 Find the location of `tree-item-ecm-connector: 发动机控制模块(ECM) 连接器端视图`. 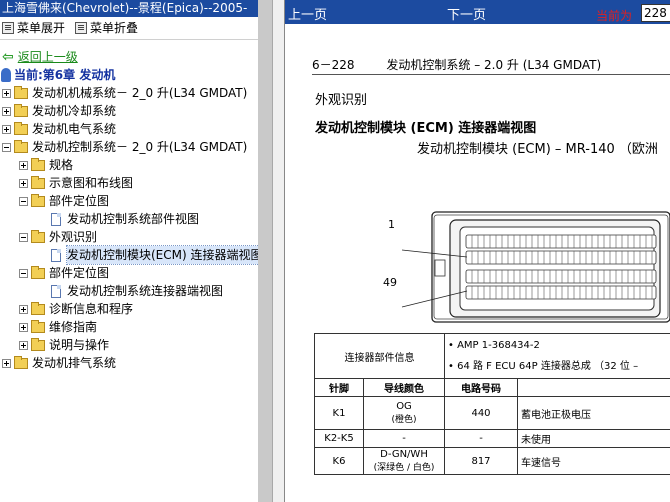

tree-item-ecm-connector: 发动机控制模块(ECM) 连接器端视图 is located at coordinates (129, 255).